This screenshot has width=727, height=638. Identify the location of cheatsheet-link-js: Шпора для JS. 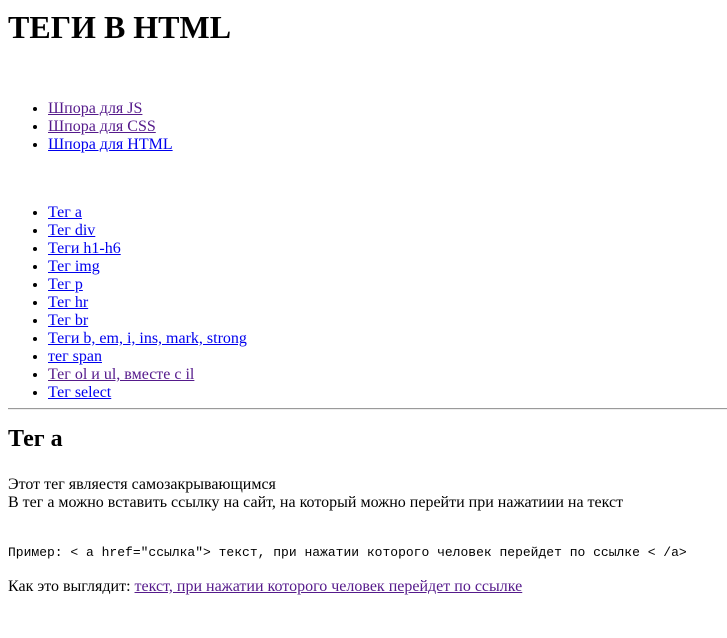
(95, 108).